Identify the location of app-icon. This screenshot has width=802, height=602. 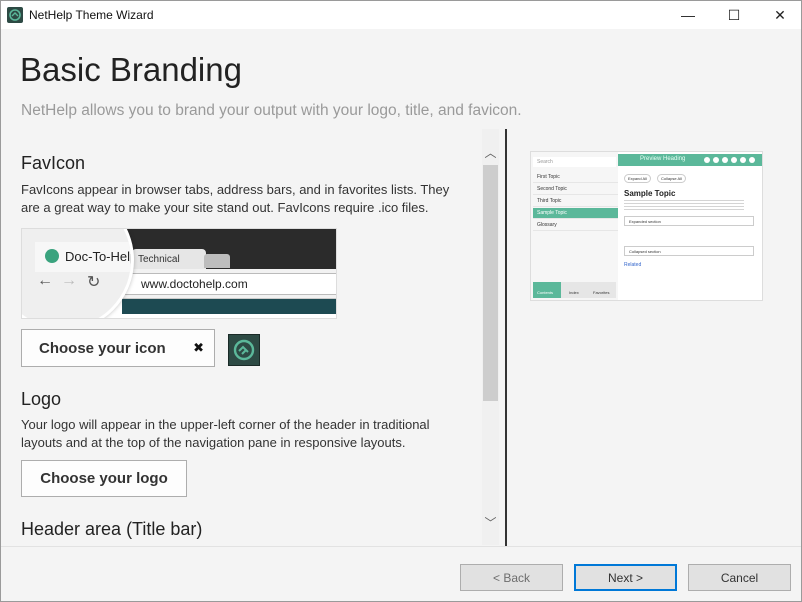
(15, 15).